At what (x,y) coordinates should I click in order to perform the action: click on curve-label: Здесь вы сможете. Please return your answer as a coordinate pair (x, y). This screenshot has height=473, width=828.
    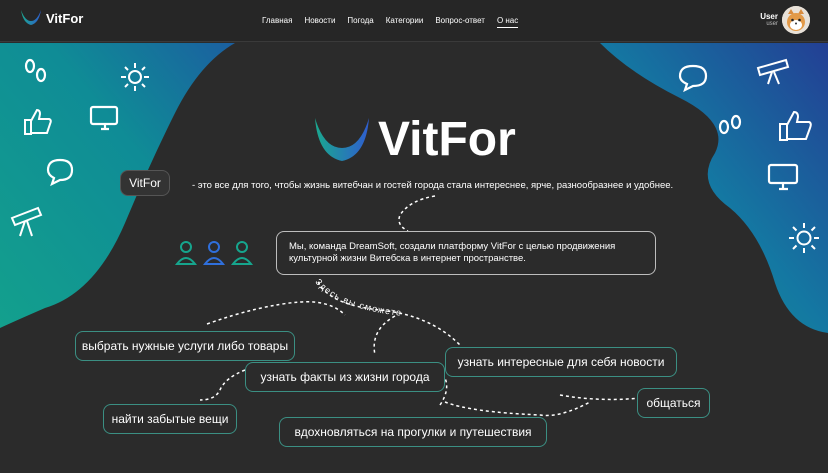
    Looking at the image, I should click on (357, 297).